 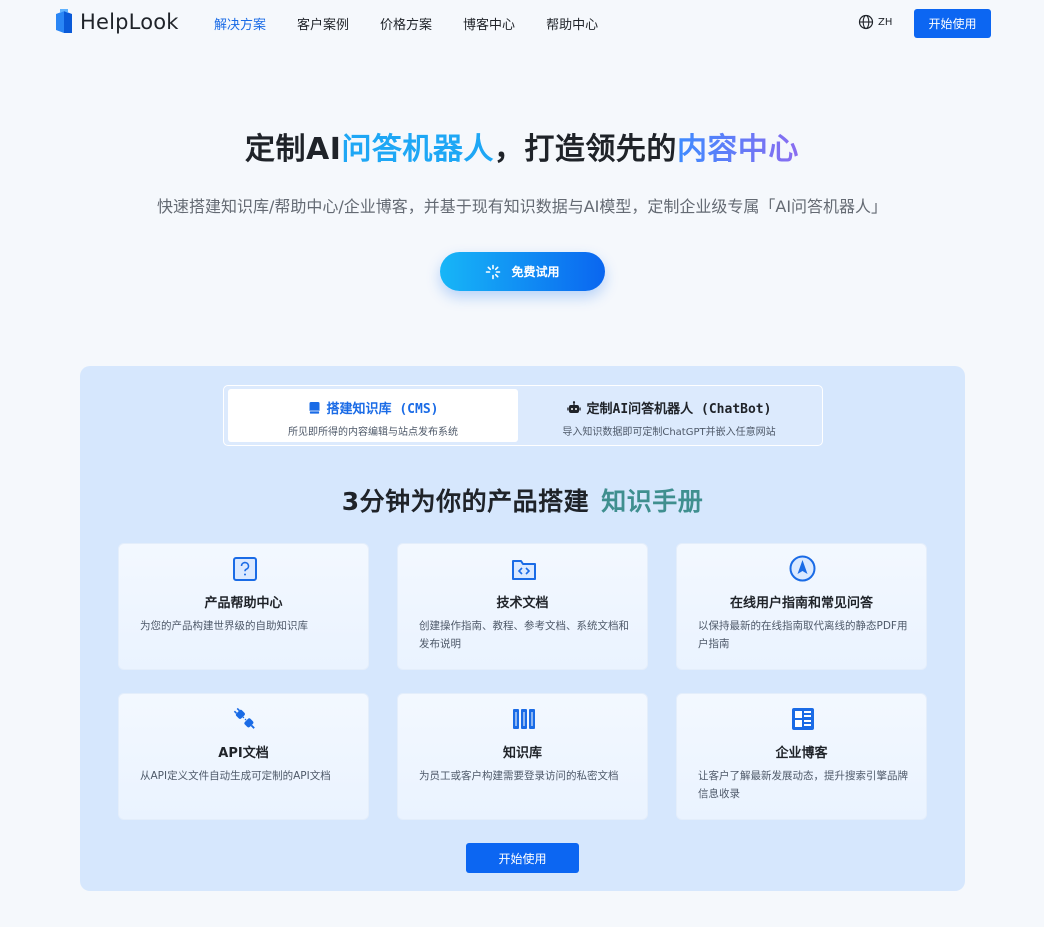 I want to click on tab-cms-title: 搭建知识库 (CMS), so click(x=382, y=409).